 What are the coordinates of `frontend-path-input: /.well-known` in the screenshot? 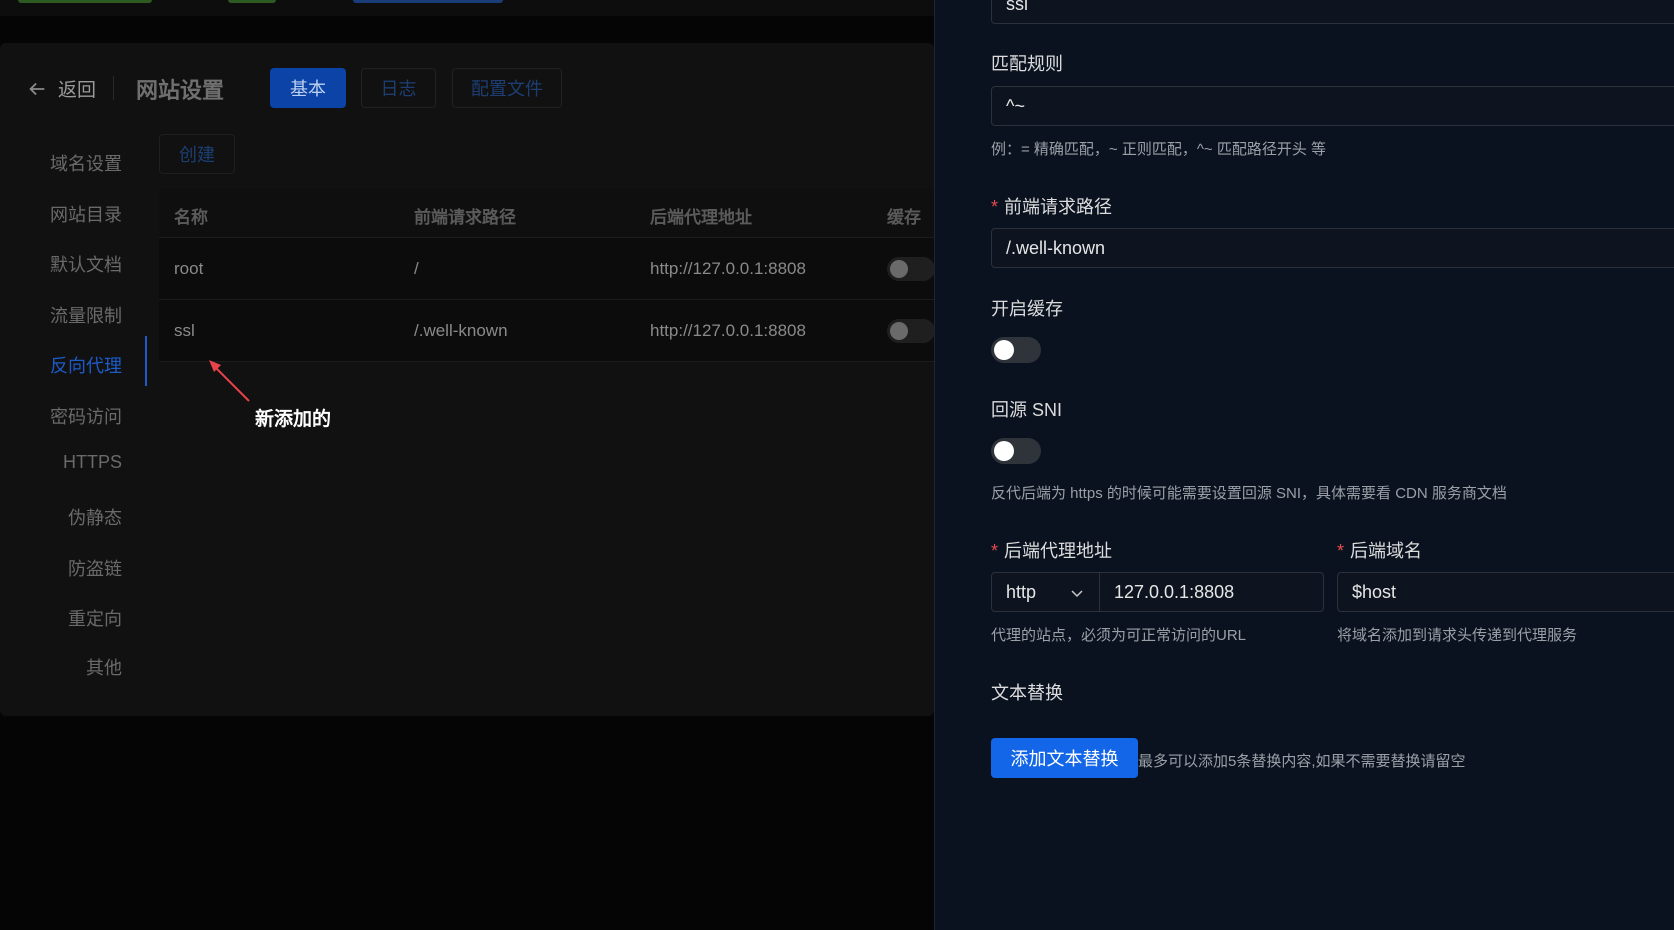 It's located at (1332, 248).